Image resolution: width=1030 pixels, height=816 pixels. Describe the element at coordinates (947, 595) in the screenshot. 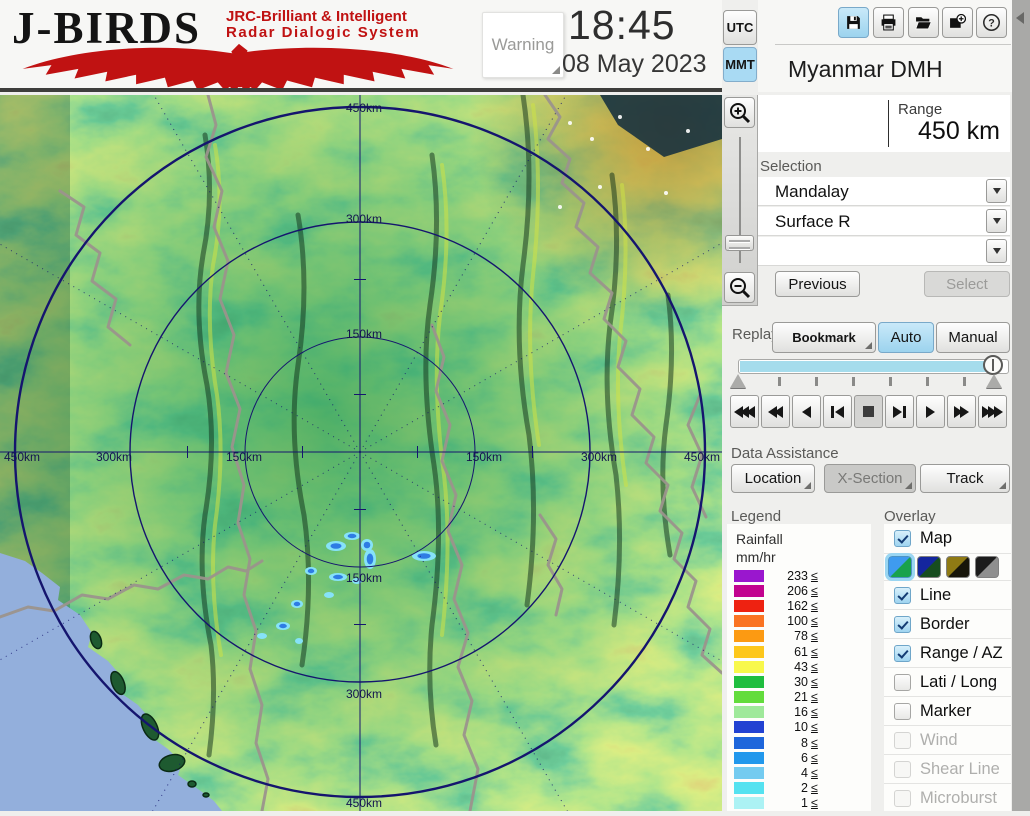

I see `overlay-item: Line` at that location.